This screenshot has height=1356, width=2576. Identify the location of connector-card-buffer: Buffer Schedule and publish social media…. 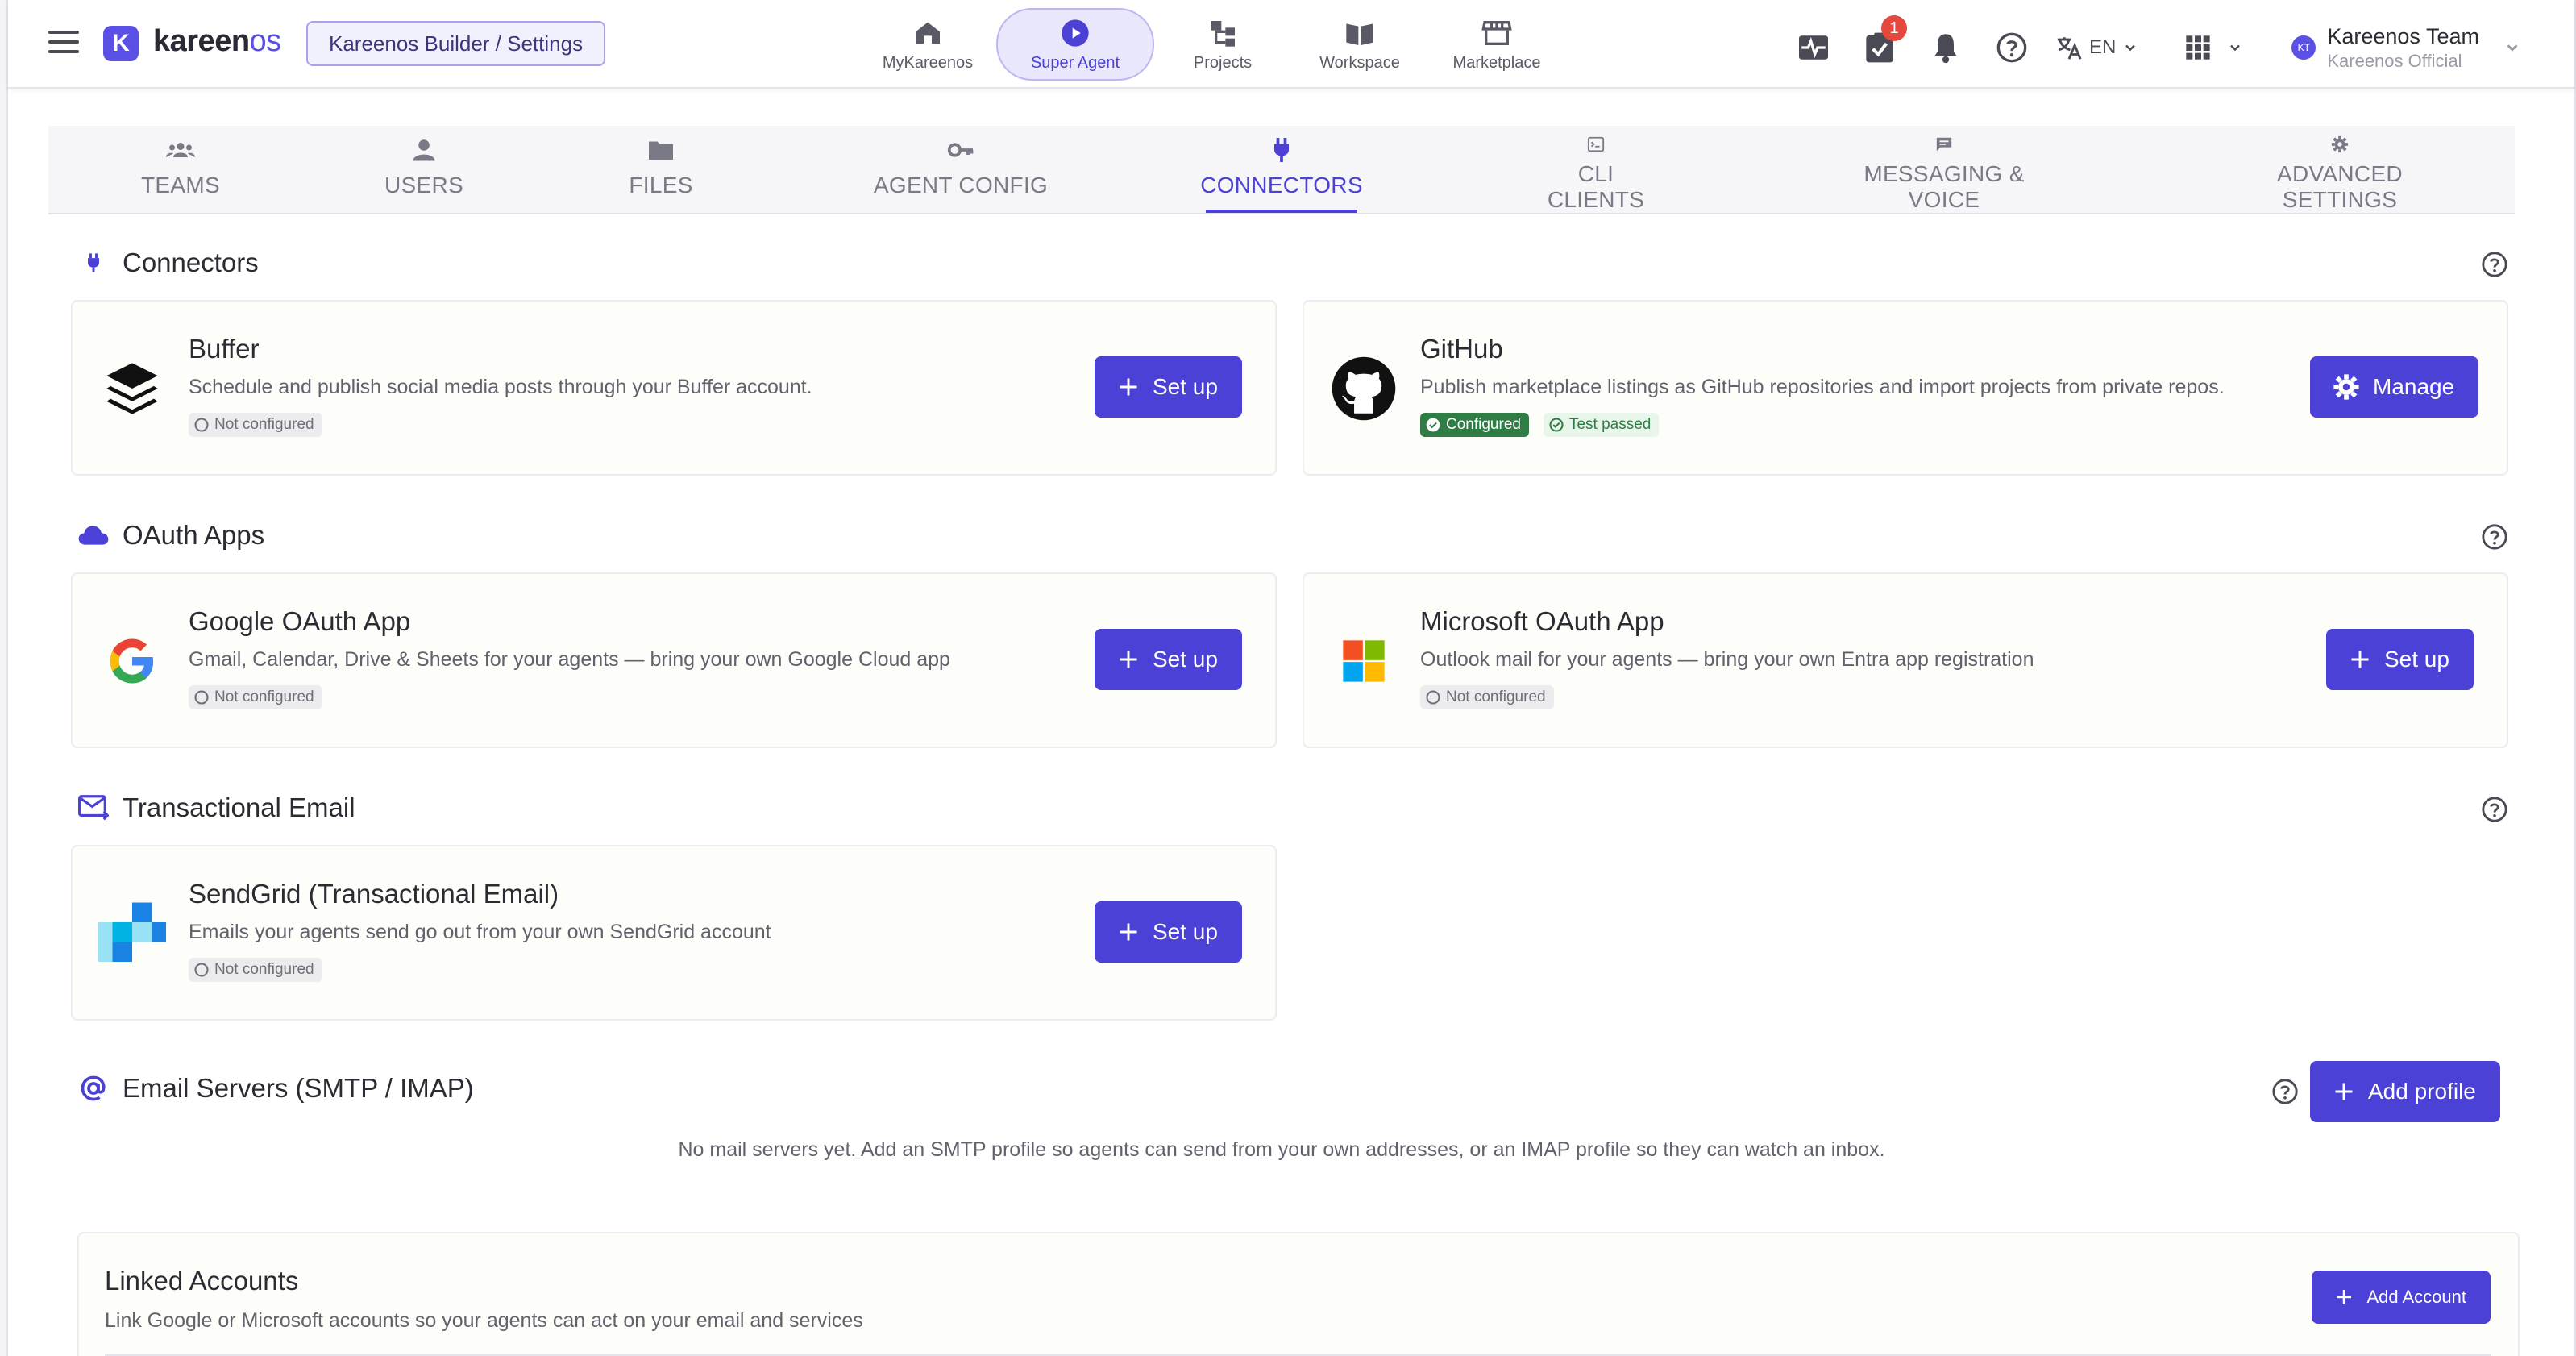
(674, 388).